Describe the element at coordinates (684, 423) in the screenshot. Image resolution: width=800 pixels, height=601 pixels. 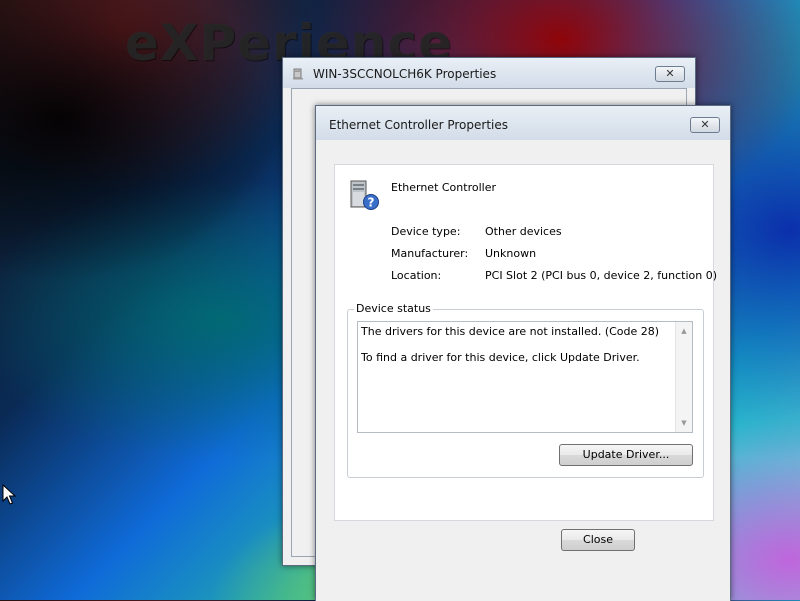
I see `scroll-down-icon: ▼` at that location.